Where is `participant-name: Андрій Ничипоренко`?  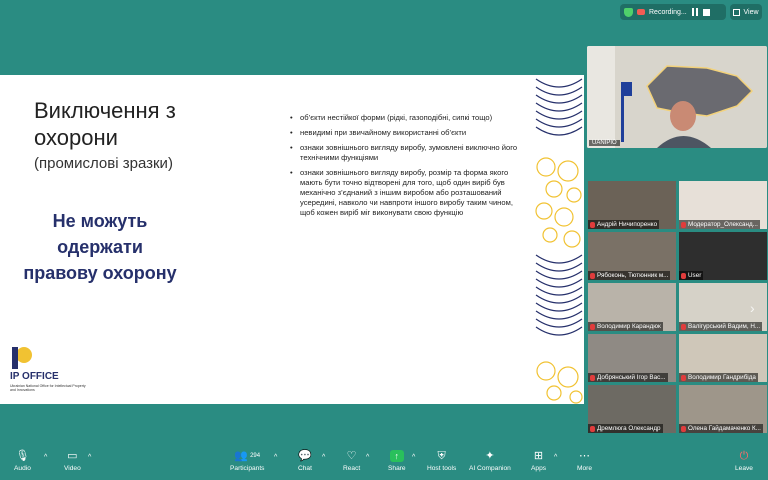
participant-name: Андрій Ничипоренко is located at coordinates (627, 224).